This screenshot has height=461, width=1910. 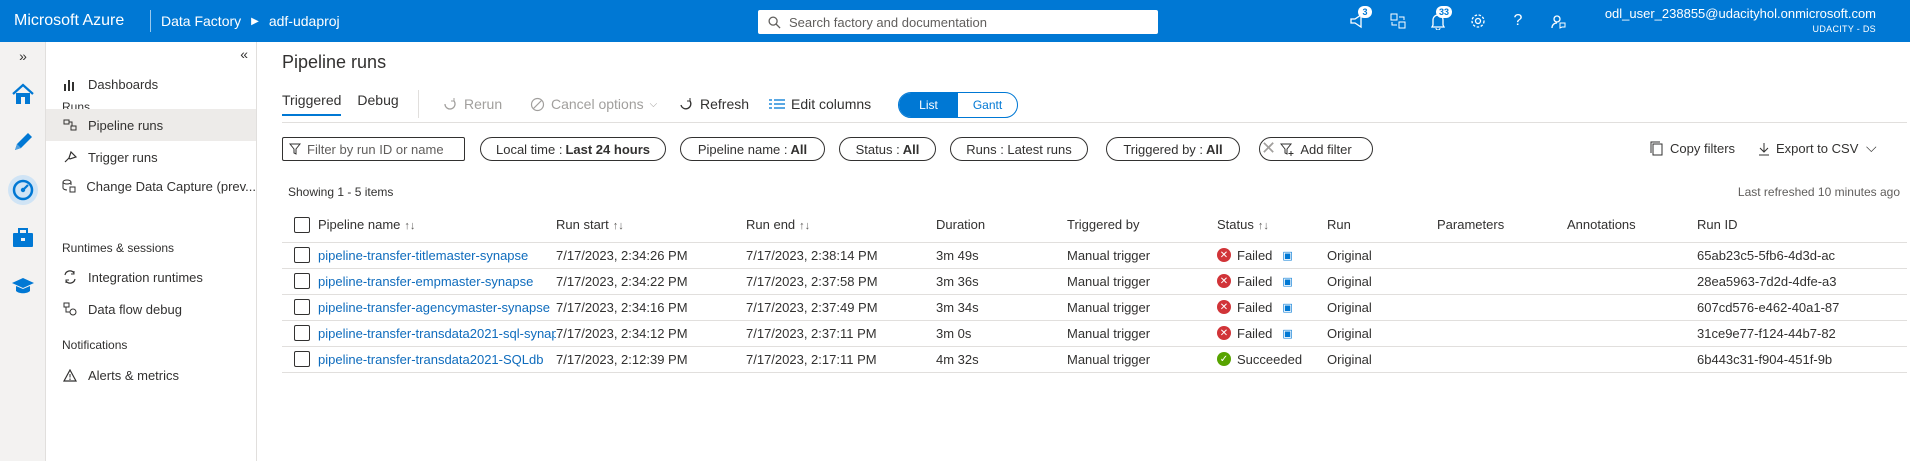 What do you see at coordinates (1808, 148) in the screenshot?
I see `export-csv-button: Export to CSV` at bounding box center [1808, 148].